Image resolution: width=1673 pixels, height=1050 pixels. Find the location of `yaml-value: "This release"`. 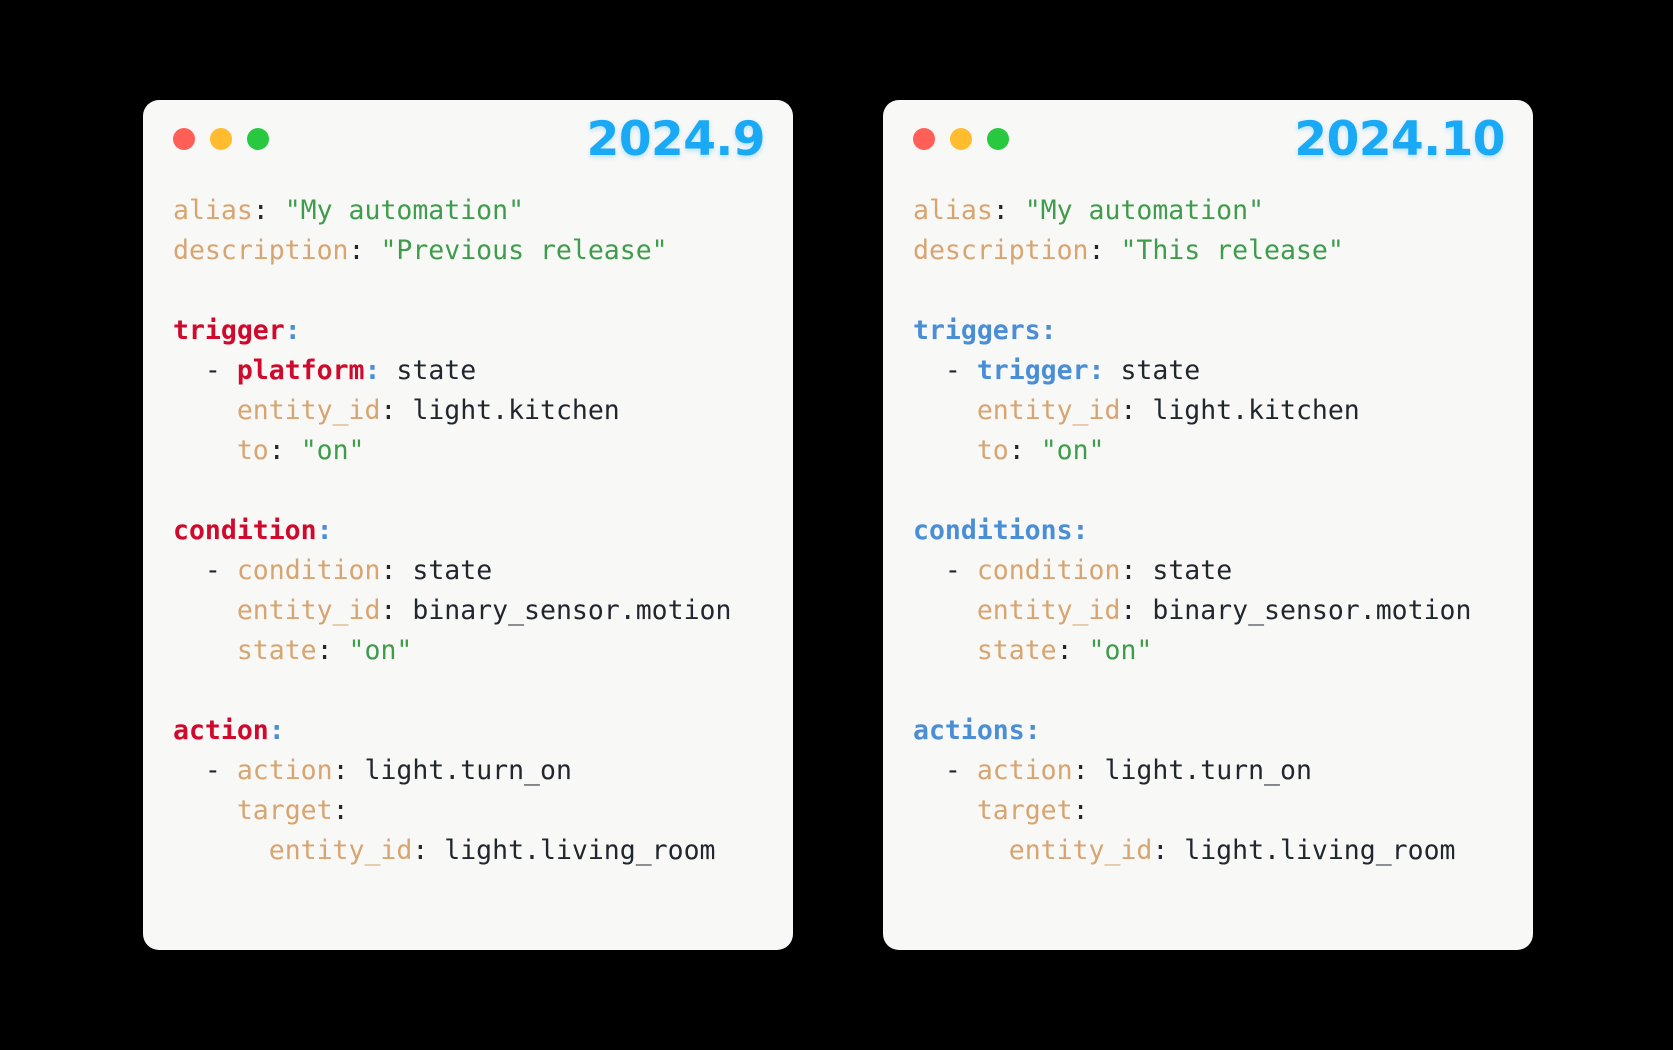

yaml-value: "This release" is located at coordinates (1232, 250).